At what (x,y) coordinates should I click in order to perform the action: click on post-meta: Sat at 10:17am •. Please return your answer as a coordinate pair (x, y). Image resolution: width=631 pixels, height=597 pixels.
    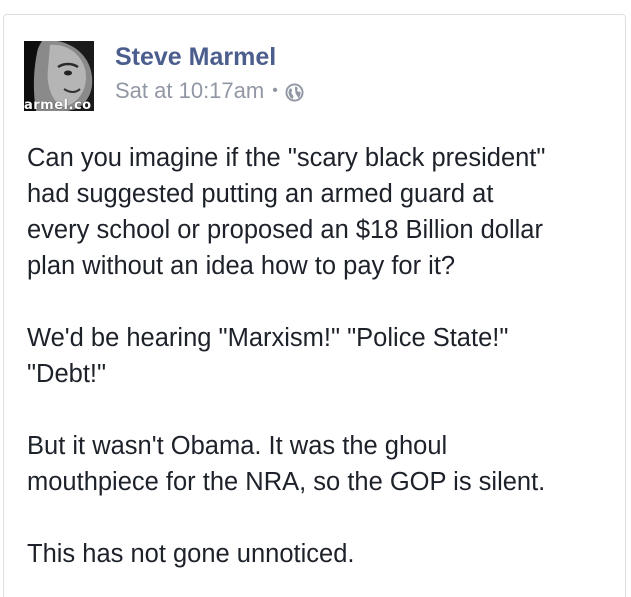
    Looking at the image, I should click on (209, 91).